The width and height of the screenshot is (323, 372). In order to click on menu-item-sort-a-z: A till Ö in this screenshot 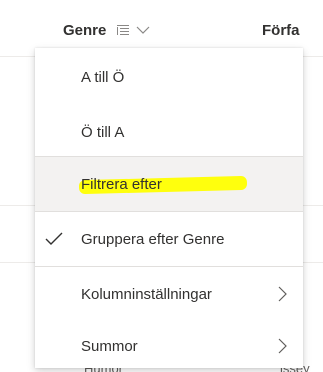, I will do `click(169, 77)`.